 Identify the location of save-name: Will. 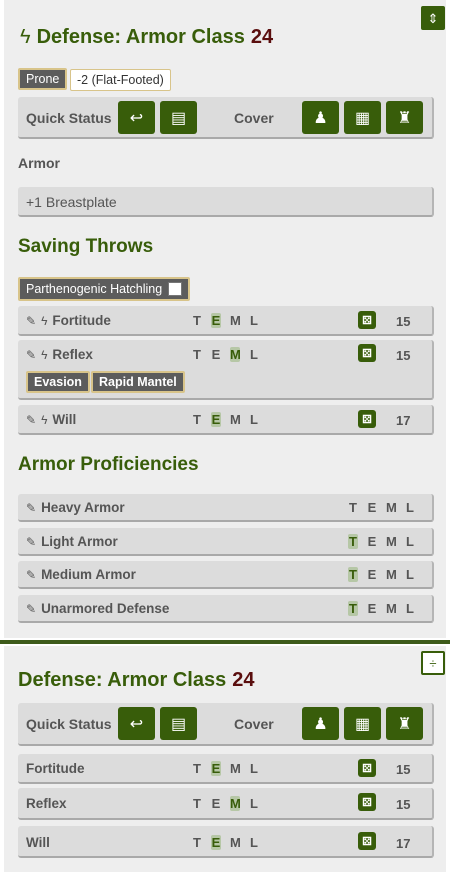
(64, 419).